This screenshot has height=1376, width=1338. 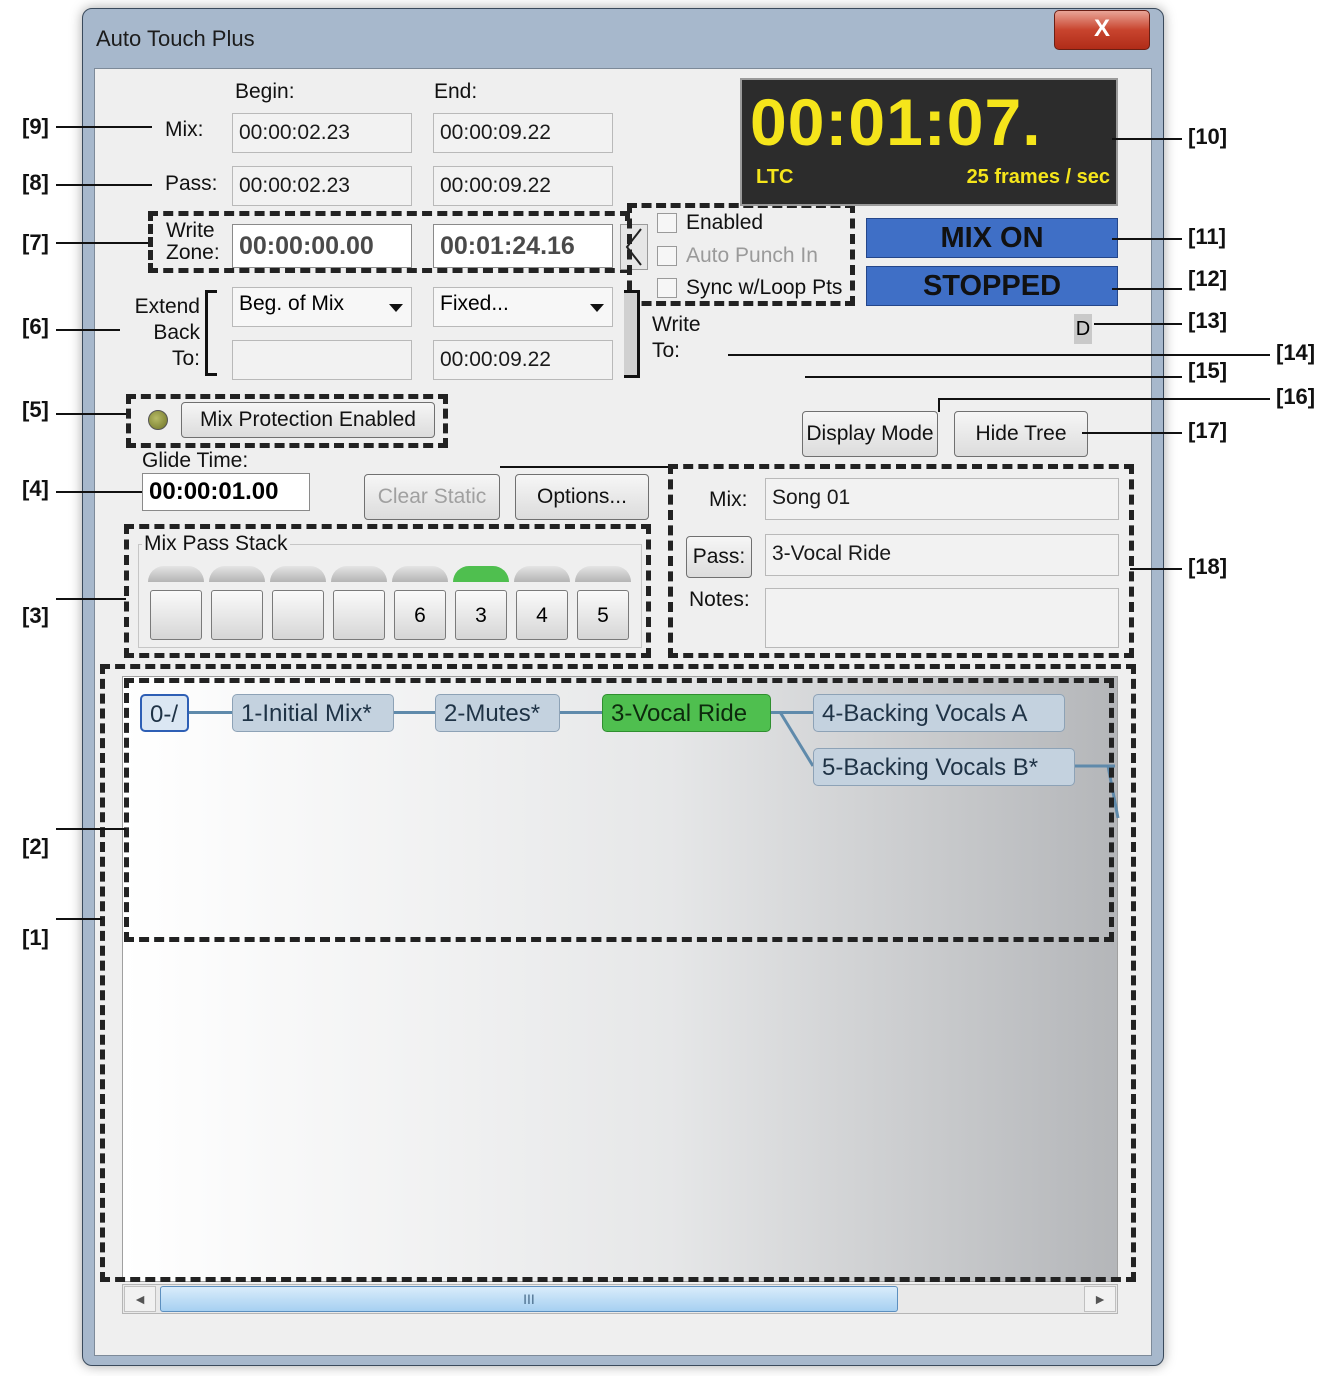 I want to click on stack-slot-button: 5, so click(x=603, y=615).